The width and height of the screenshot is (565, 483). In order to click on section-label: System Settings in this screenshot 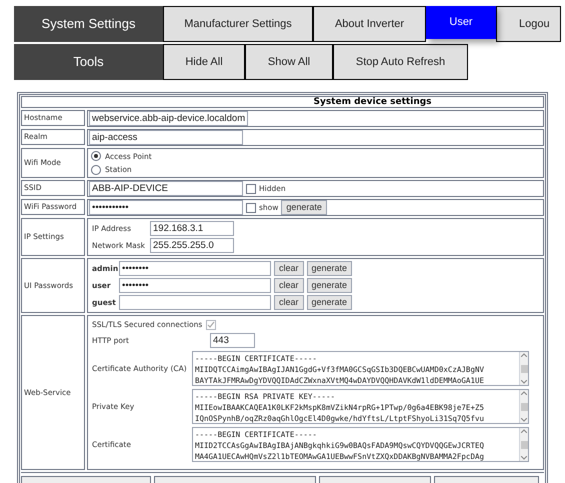, I will do `click(88, 24)`.